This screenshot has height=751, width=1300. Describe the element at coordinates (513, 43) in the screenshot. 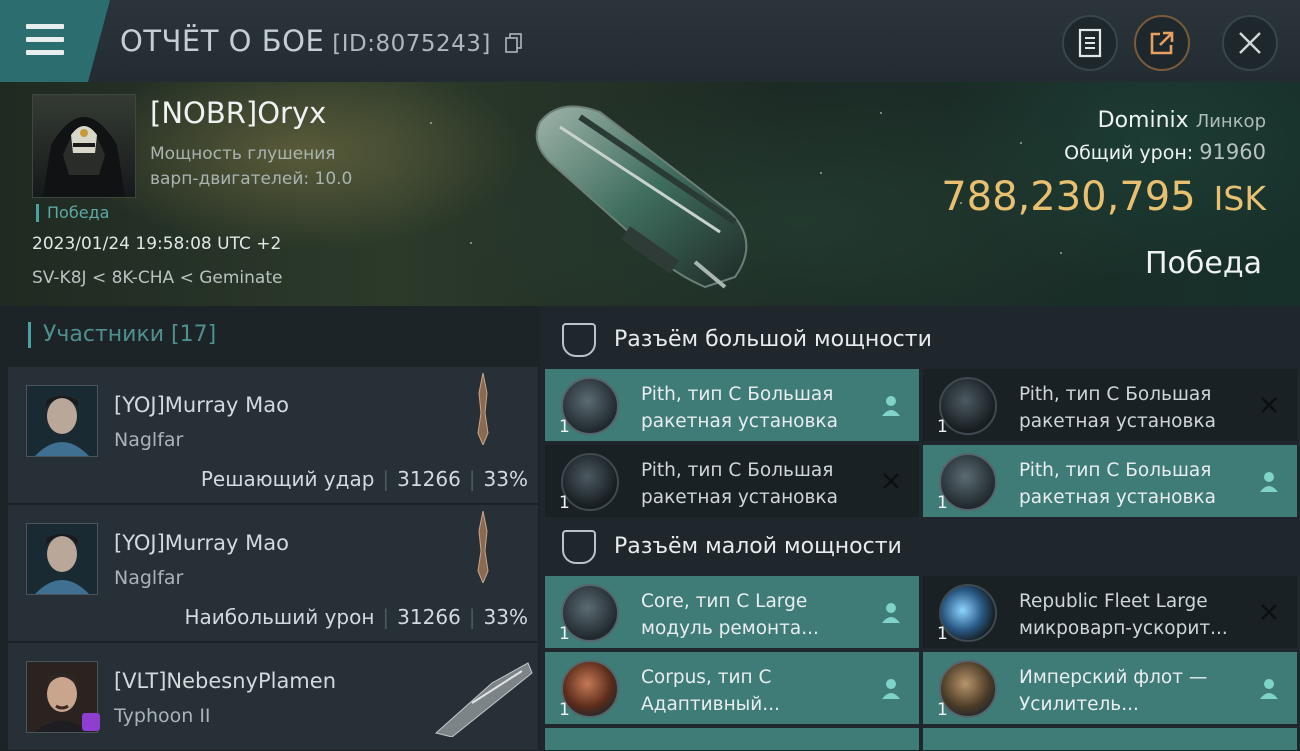

I see `copy-id-icon` at that location.